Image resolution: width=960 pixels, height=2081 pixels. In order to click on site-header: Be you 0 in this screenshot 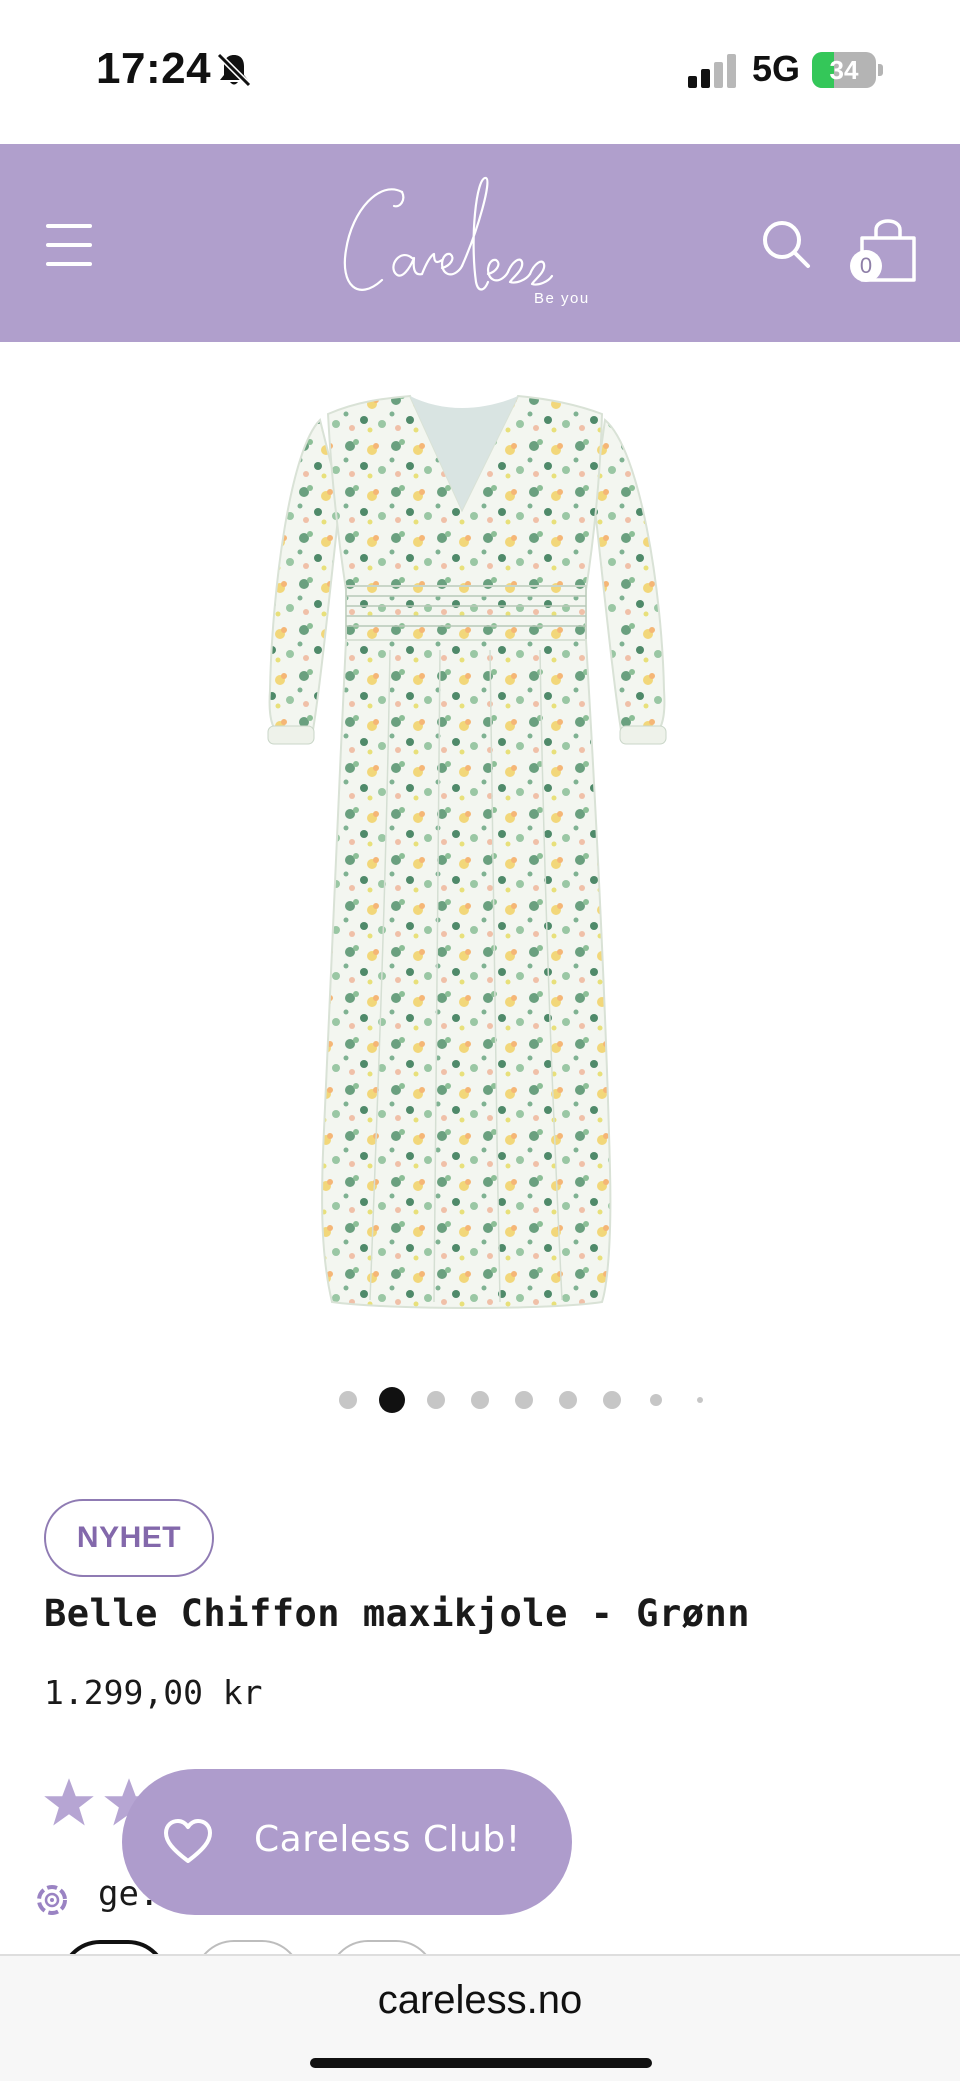, I will do `click(480, 243)`.